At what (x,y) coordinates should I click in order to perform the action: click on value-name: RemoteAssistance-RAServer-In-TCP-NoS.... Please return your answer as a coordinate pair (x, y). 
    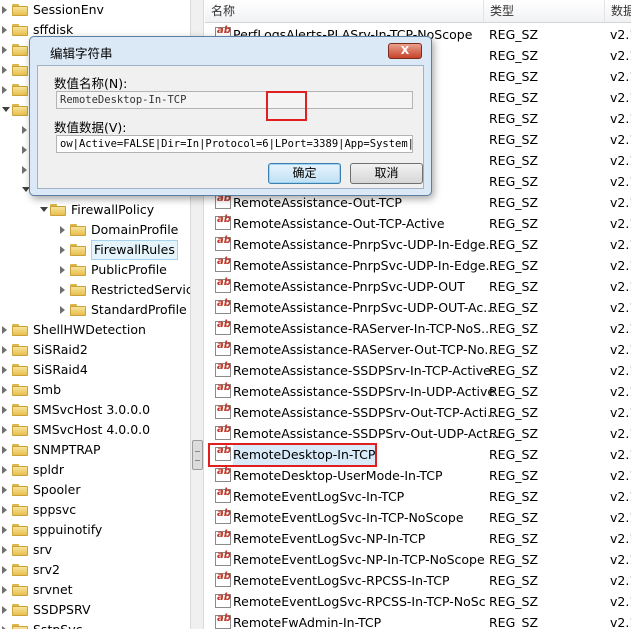
    Looking at the image, I should click on (363, 328).